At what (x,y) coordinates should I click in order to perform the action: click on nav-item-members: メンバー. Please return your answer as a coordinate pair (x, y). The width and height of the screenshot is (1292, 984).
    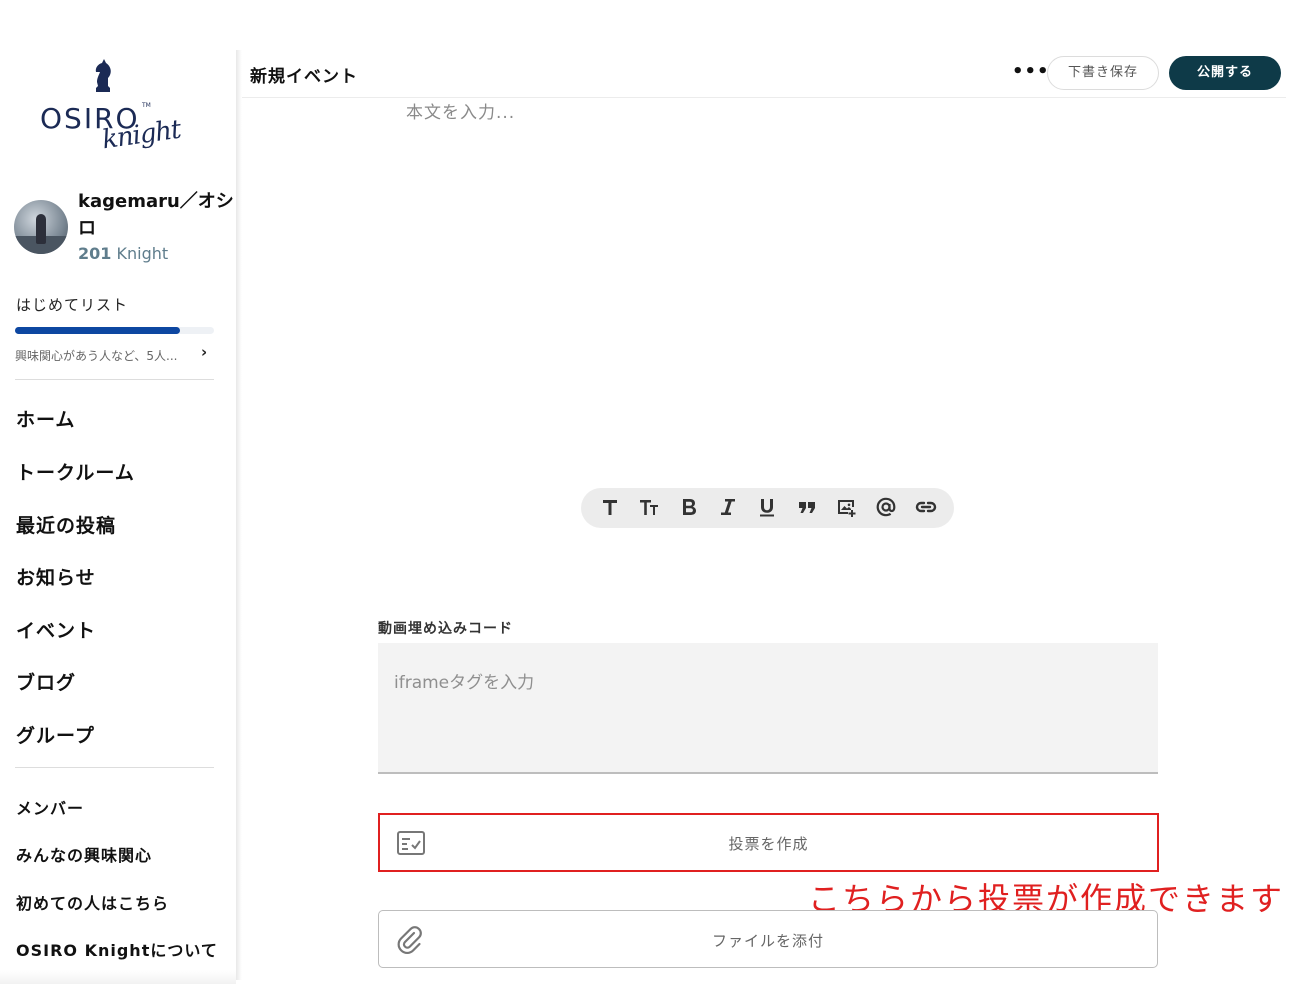
    Looking at the image, I should click on (121, 807).